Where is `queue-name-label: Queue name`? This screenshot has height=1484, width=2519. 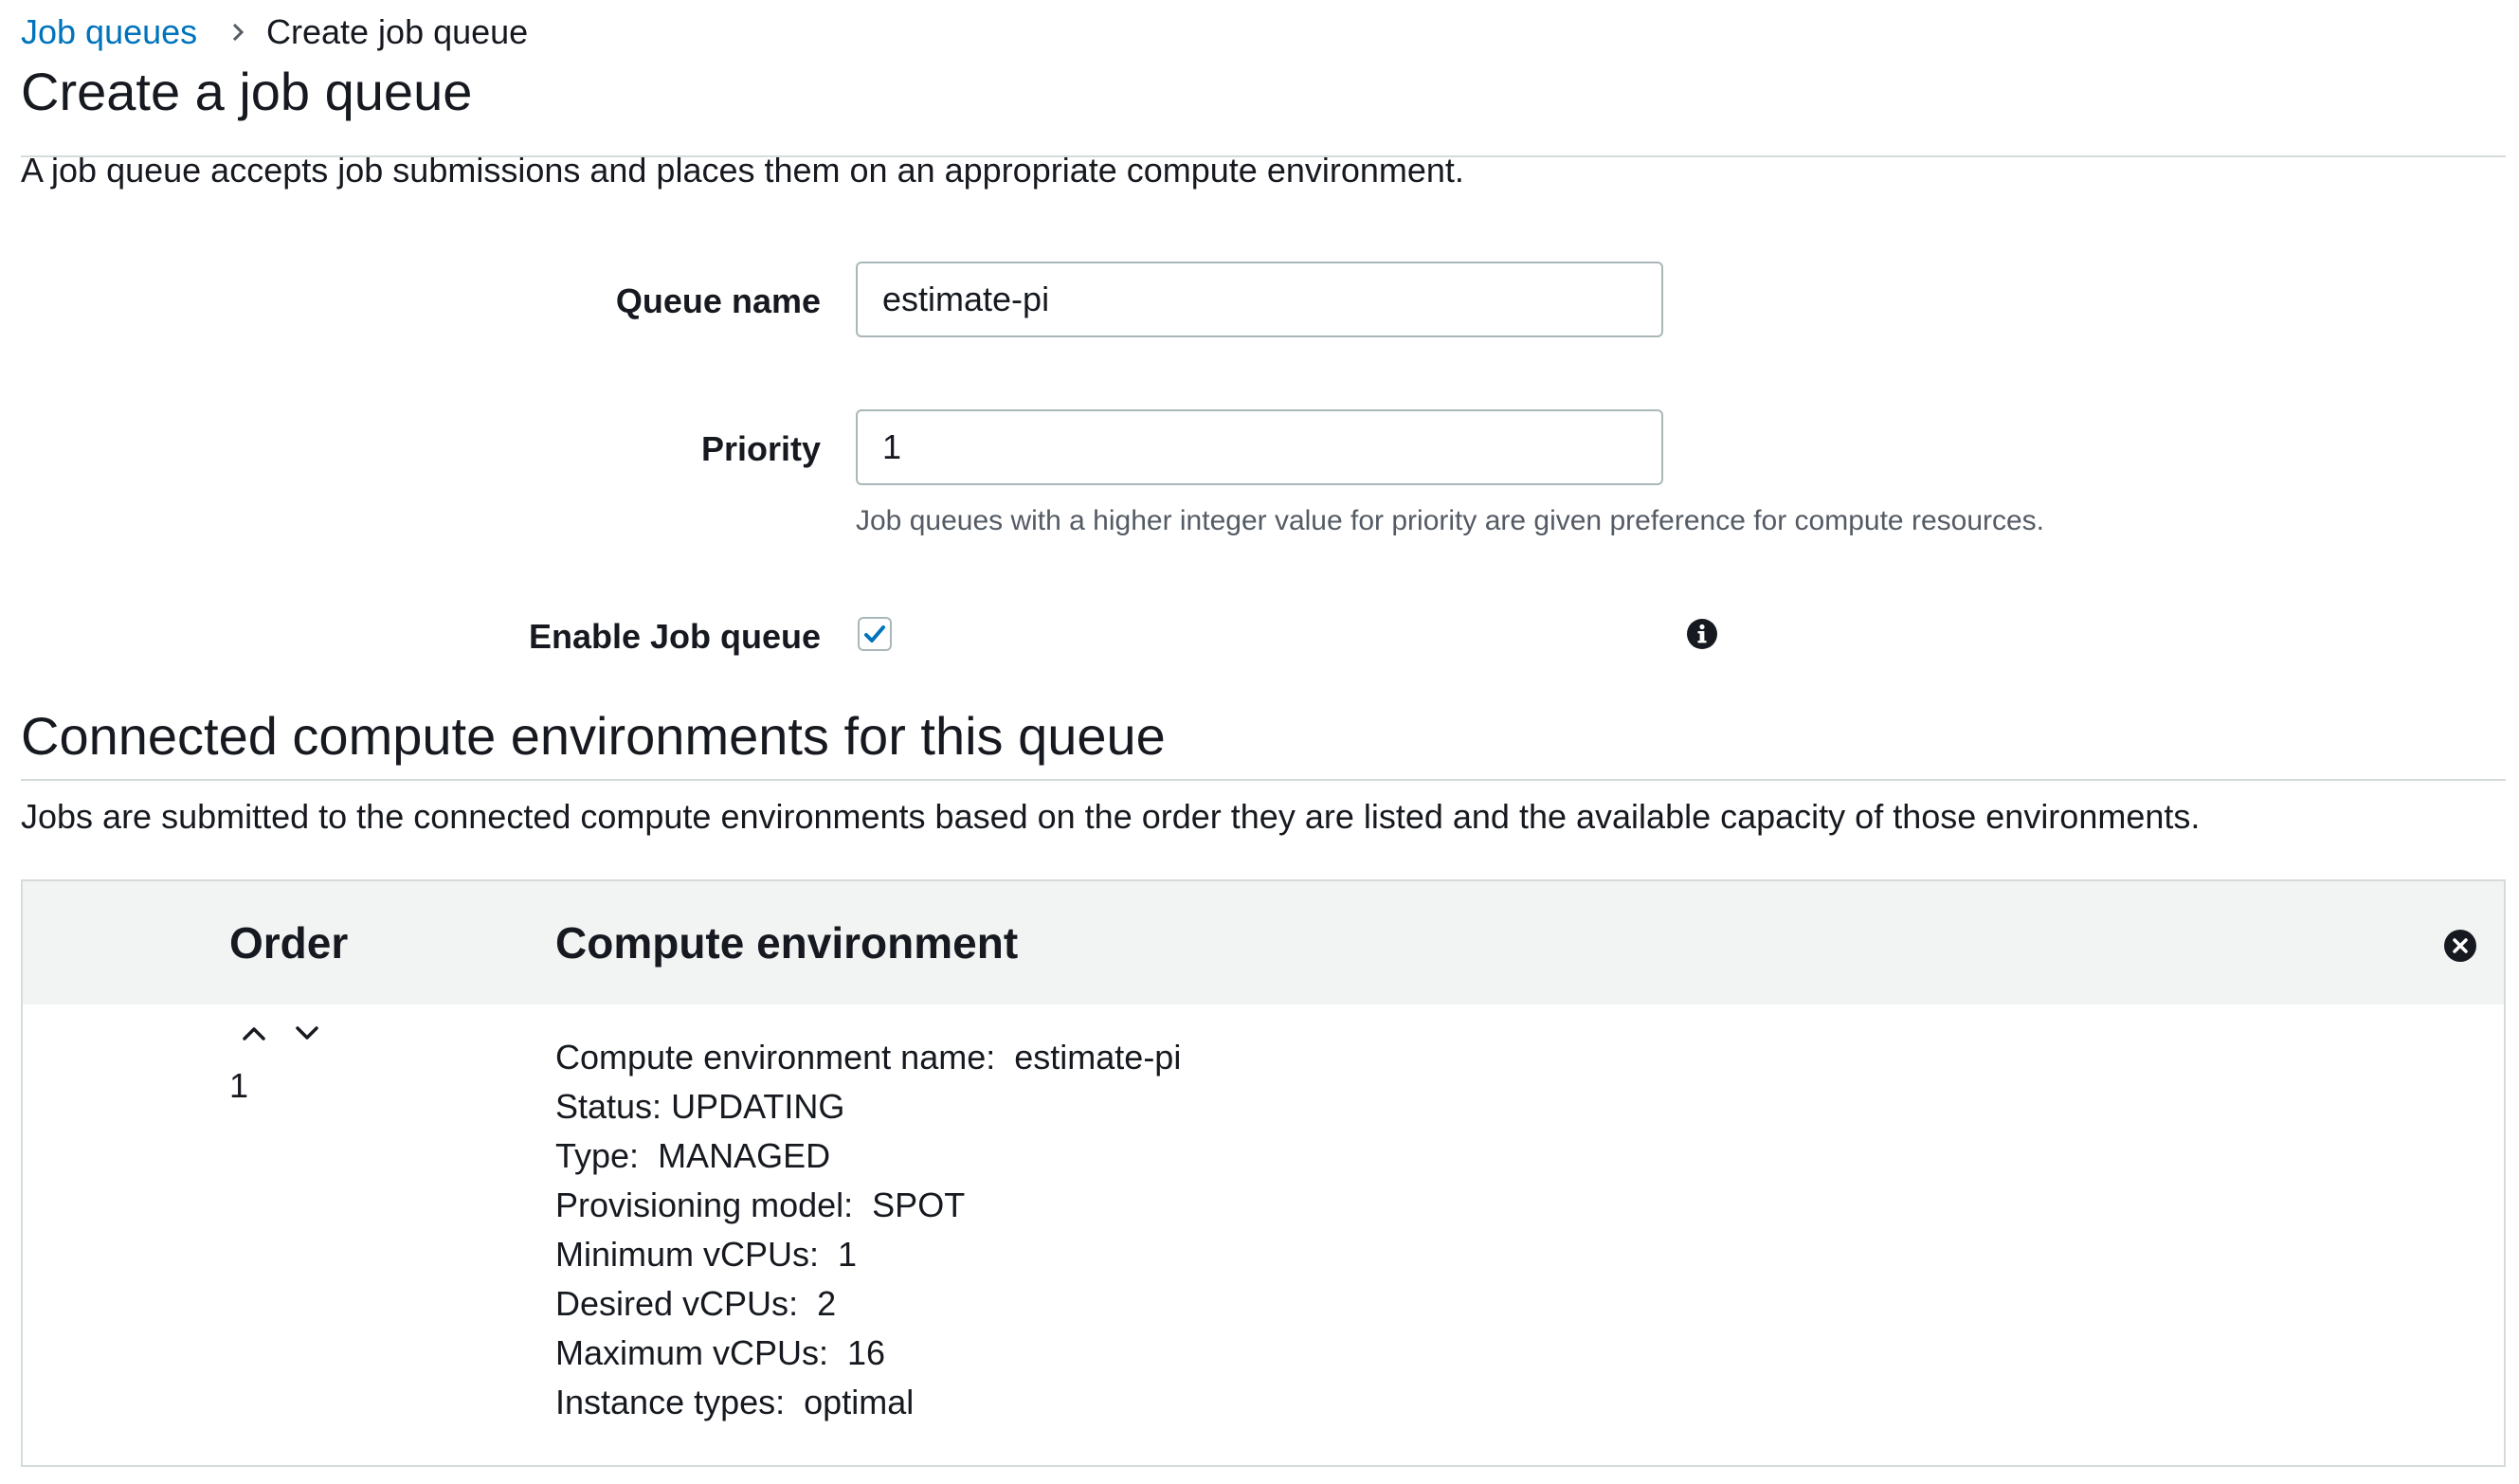 queue-name-label: Queue name is located at coordinates (718, 300).